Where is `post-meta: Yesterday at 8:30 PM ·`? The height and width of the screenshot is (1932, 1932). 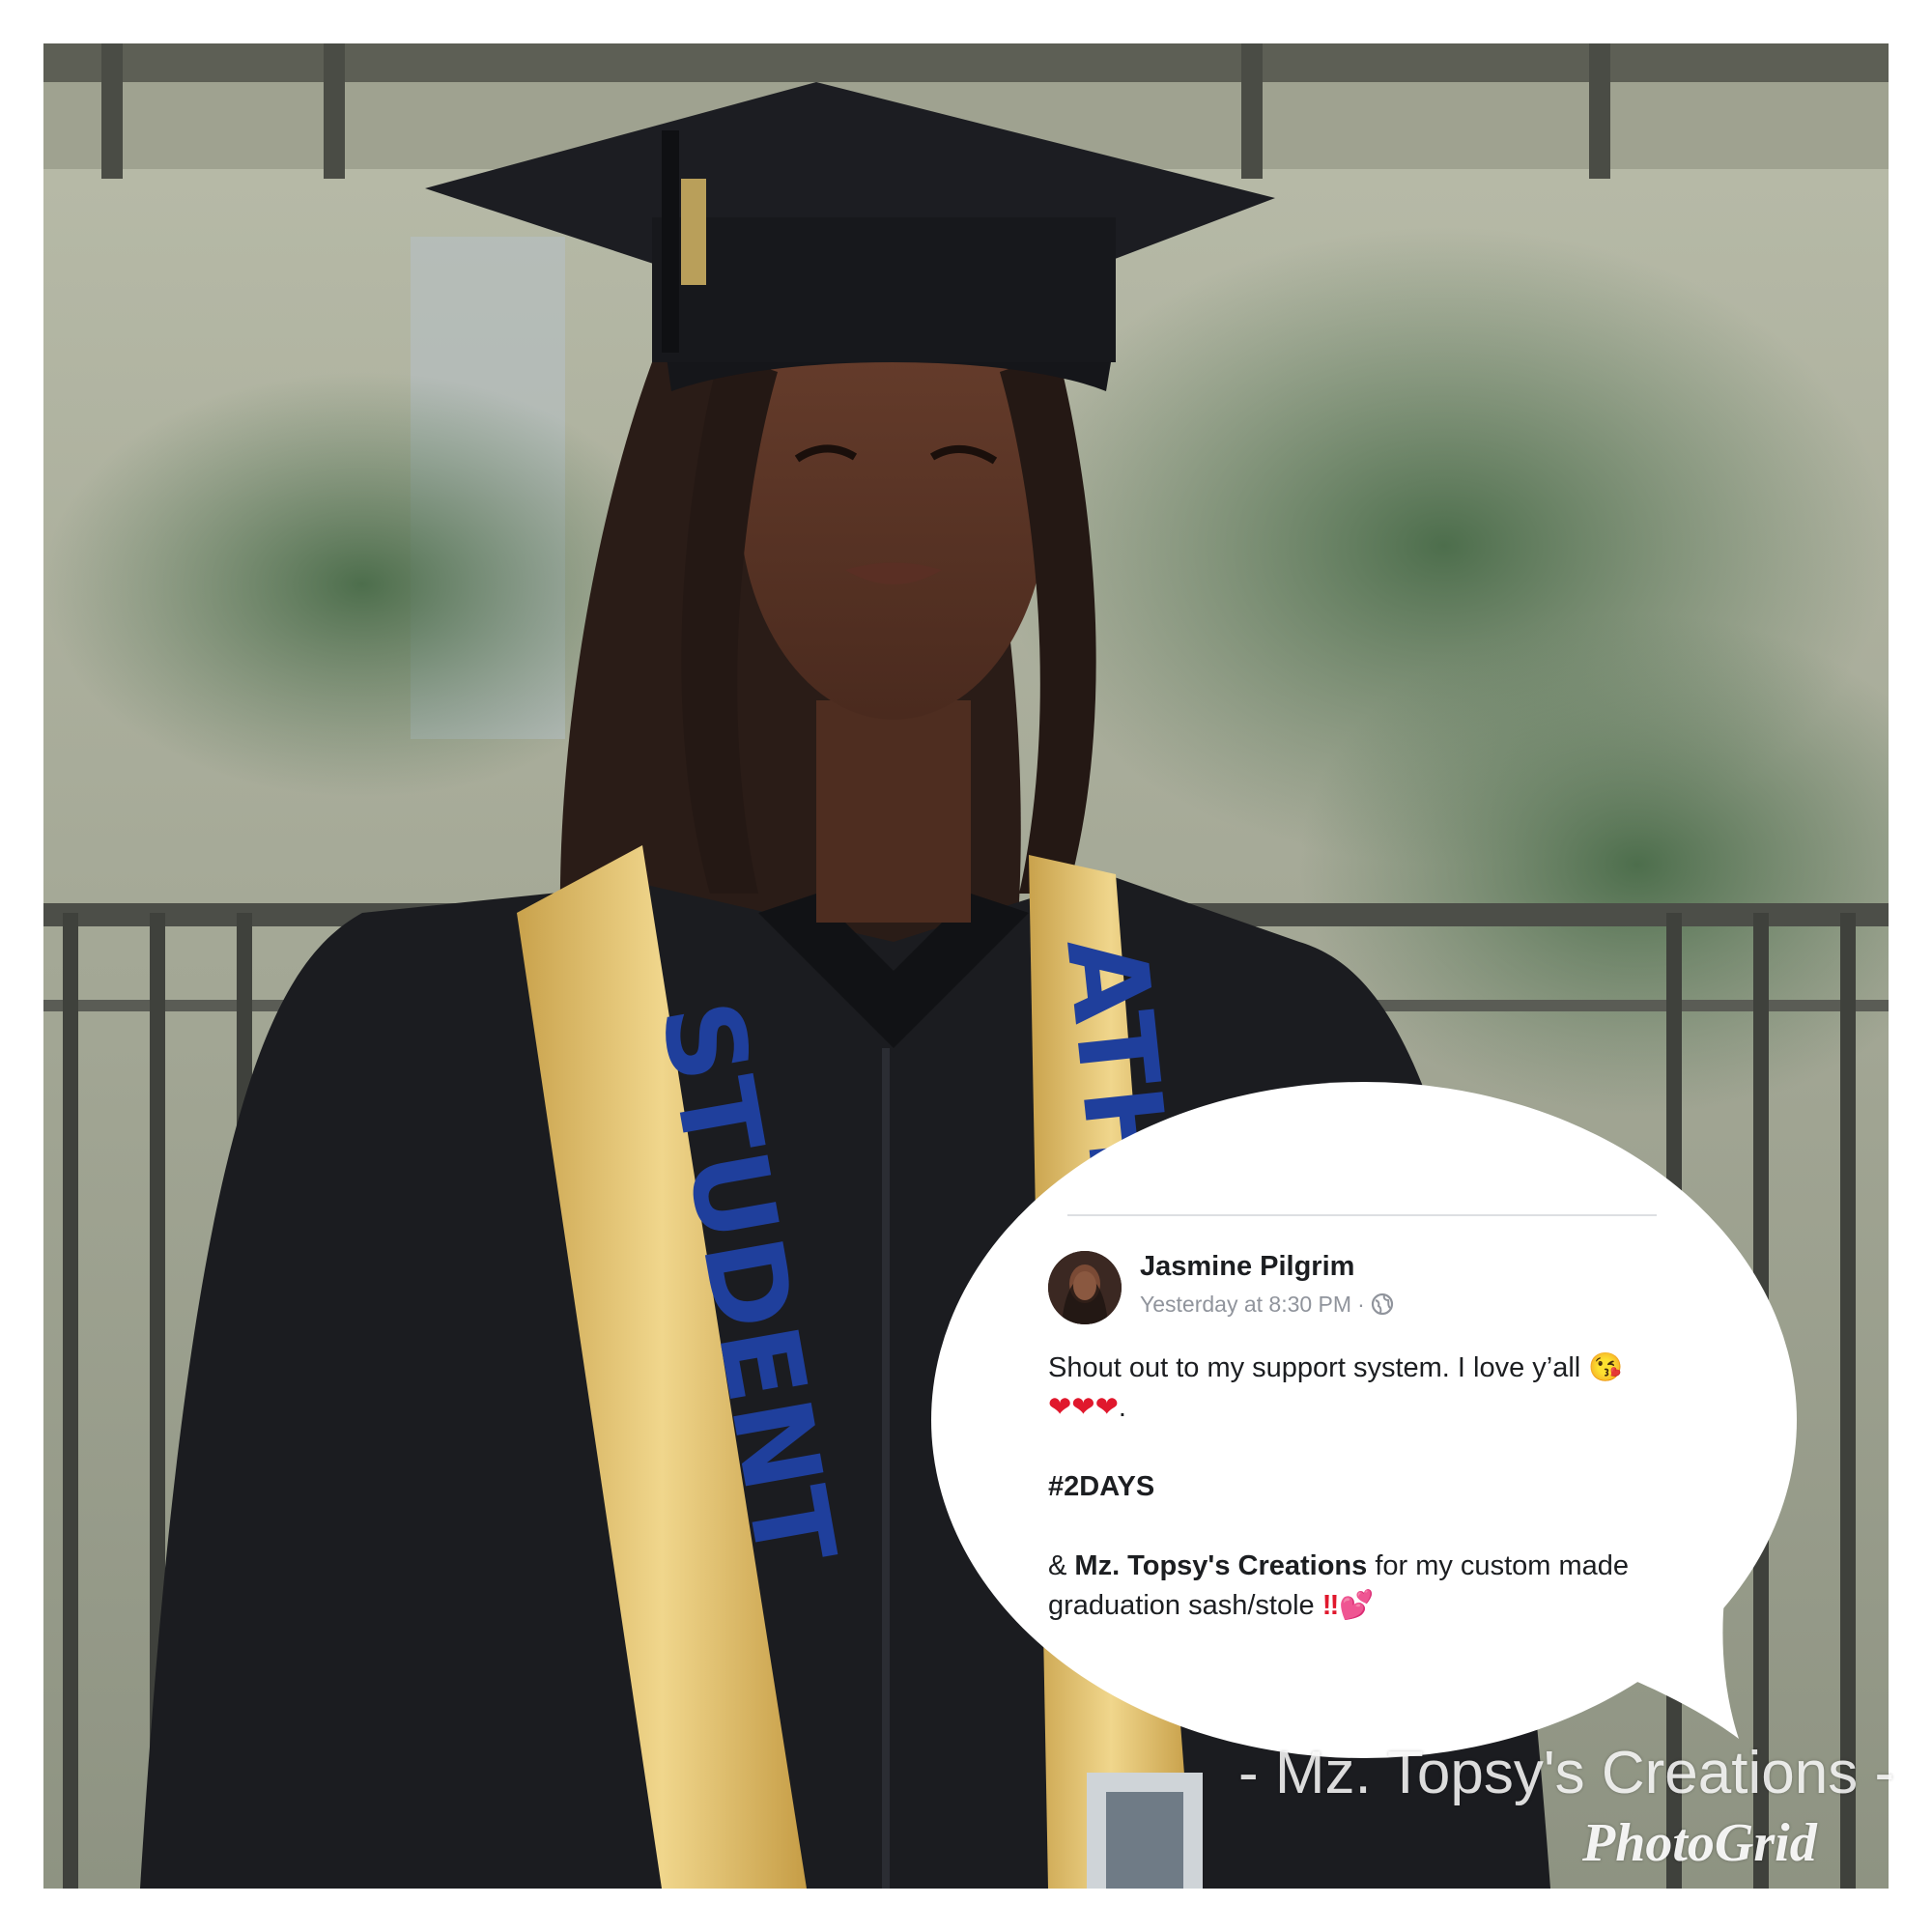 post-meta: Yesterday at 8:30 PM · is located at coordinates (1267, 1306).